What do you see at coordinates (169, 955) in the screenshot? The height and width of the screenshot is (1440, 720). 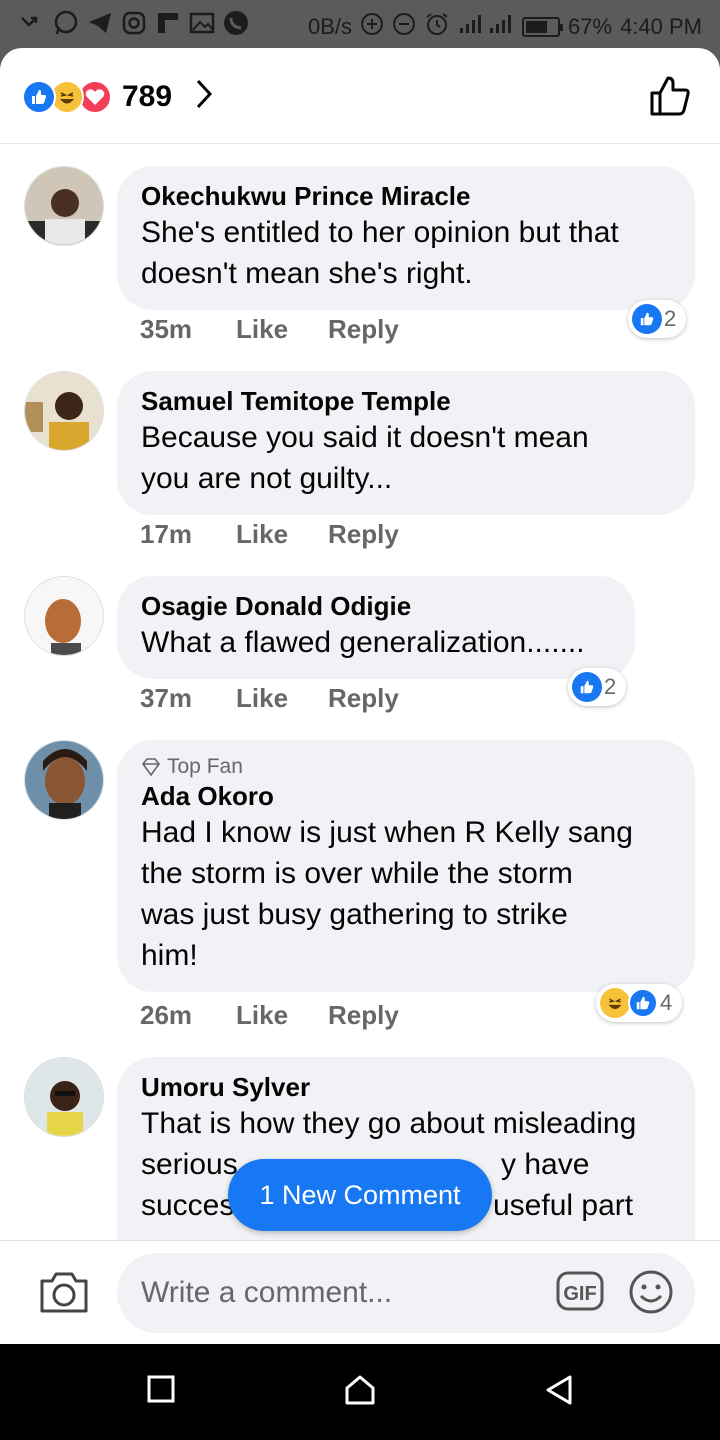 I see `comment-text-line: him!` at bounding box center [169, 955].